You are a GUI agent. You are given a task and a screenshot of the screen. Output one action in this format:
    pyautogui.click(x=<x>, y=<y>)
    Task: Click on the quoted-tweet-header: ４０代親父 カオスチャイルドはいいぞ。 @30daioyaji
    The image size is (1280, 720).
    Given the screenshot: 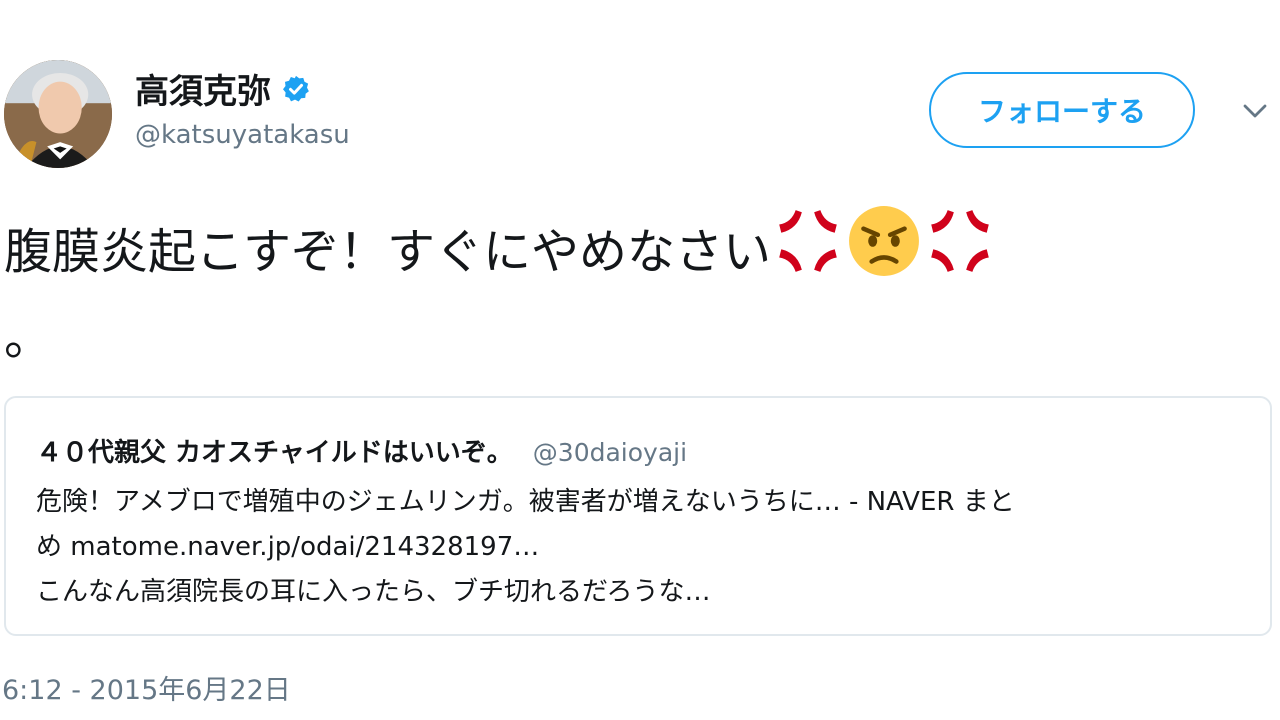 What is the action you would take?
    pyautogui.click(x=361, y=450)
    